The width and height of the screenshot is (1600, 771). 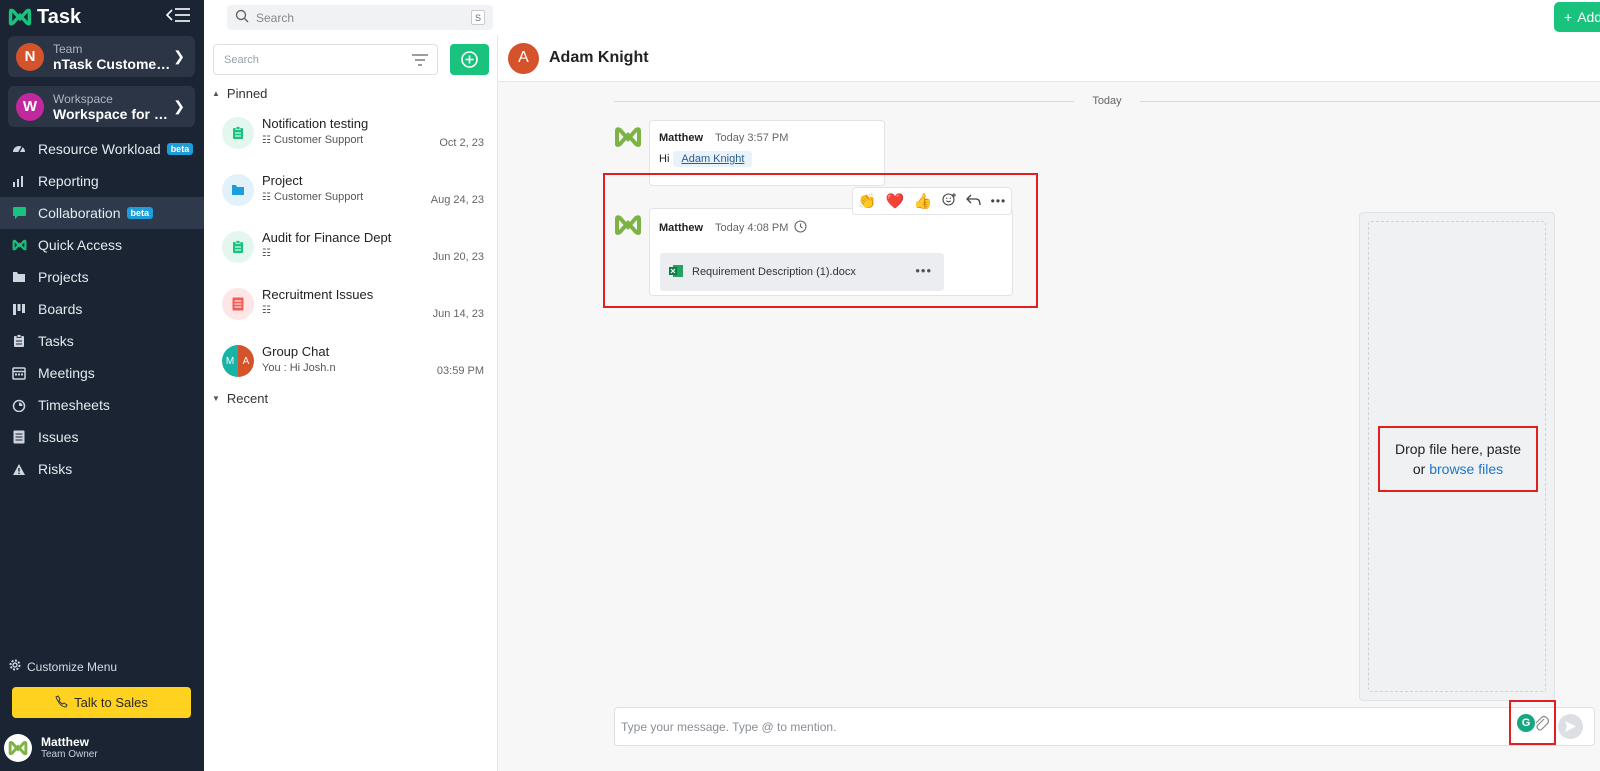 What do you see at coordinates (296, 351) in the screenshot?
I see `conversation-title: Group Chat` at bounding box center [296, 351].